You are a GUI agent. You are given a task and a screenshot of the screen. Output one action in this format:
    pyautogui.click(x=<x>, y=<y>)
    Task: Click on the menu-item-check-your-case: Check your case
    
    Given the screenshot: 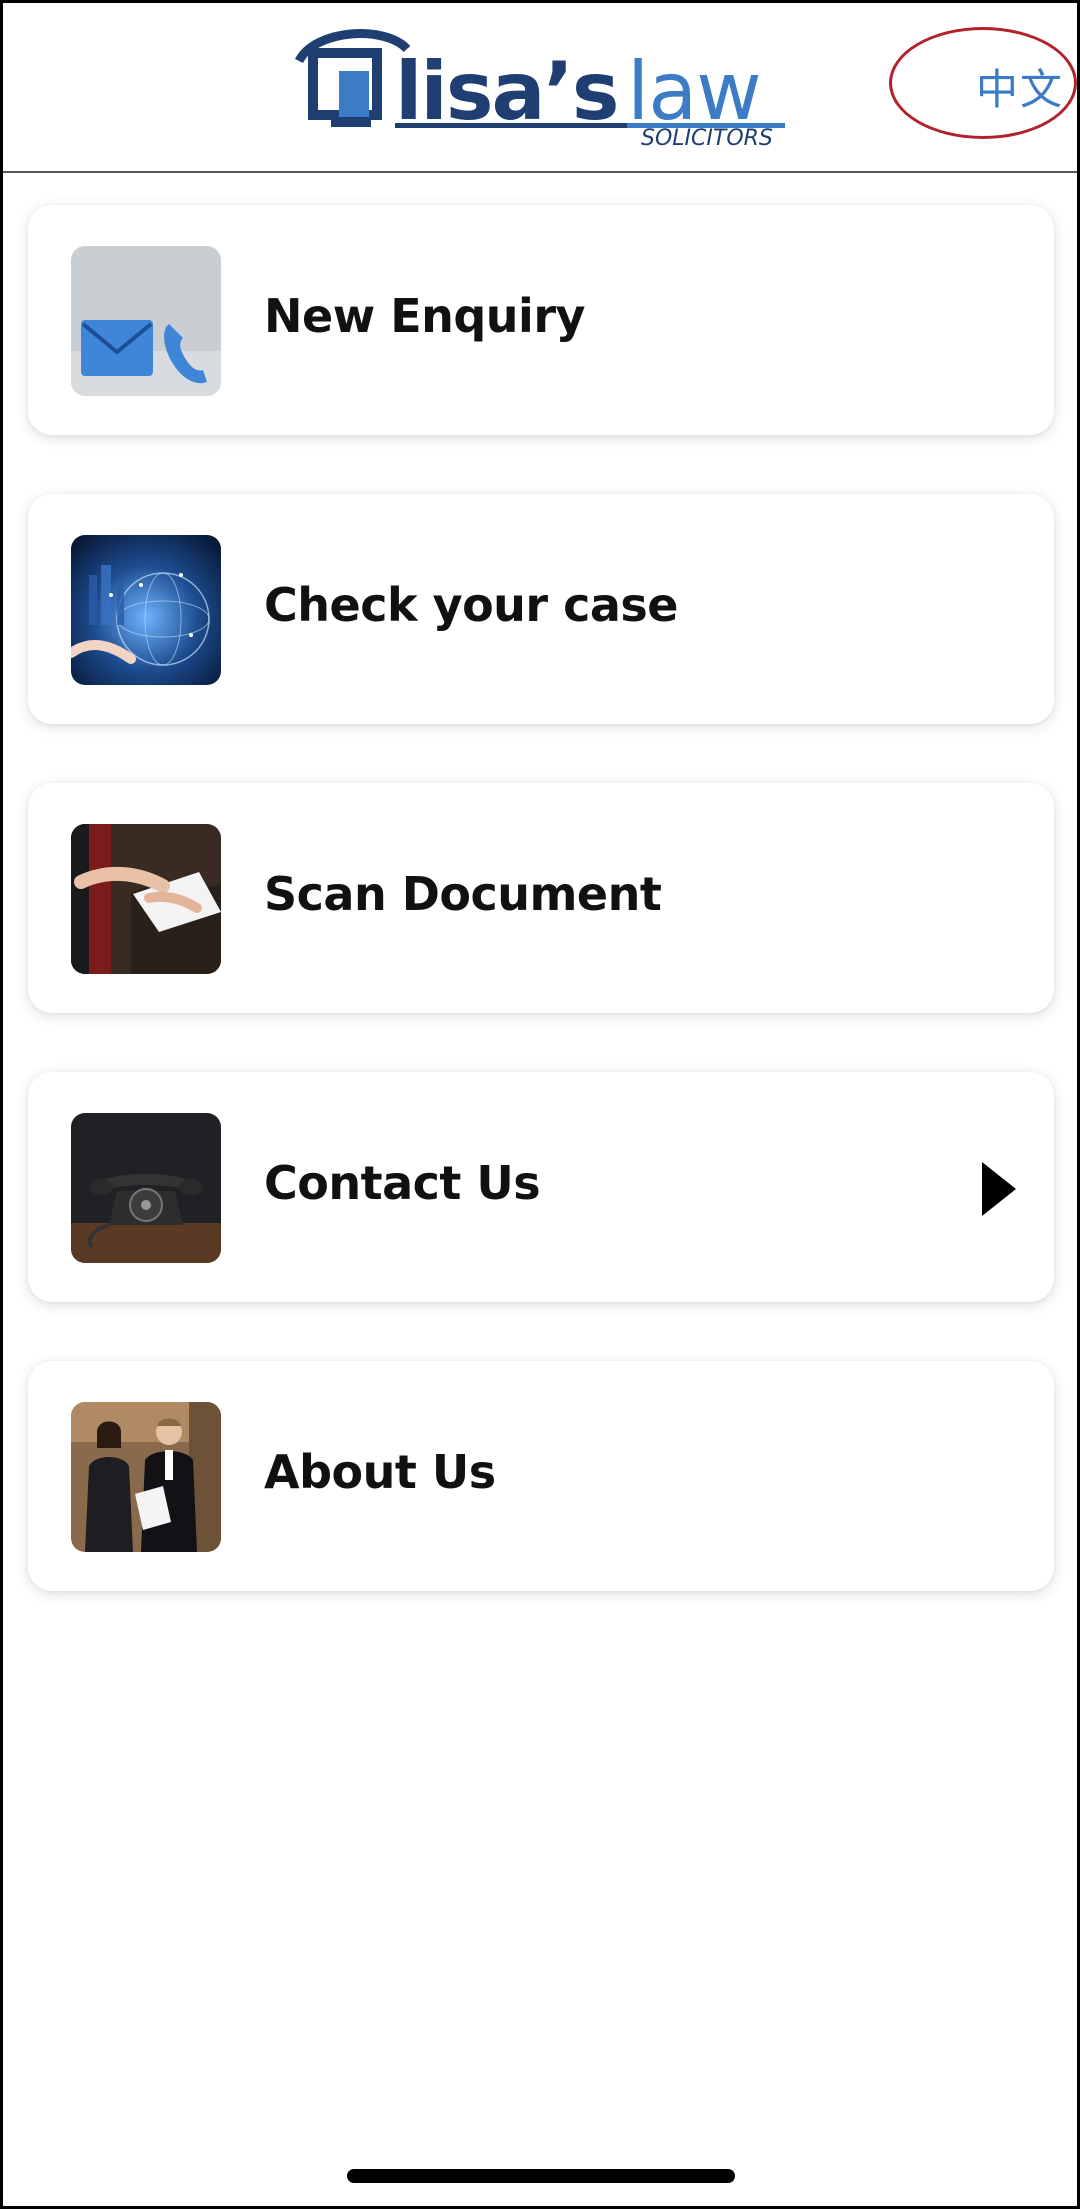 What is the action you would take?
    pyautogui.click(x=541, y=609)
    